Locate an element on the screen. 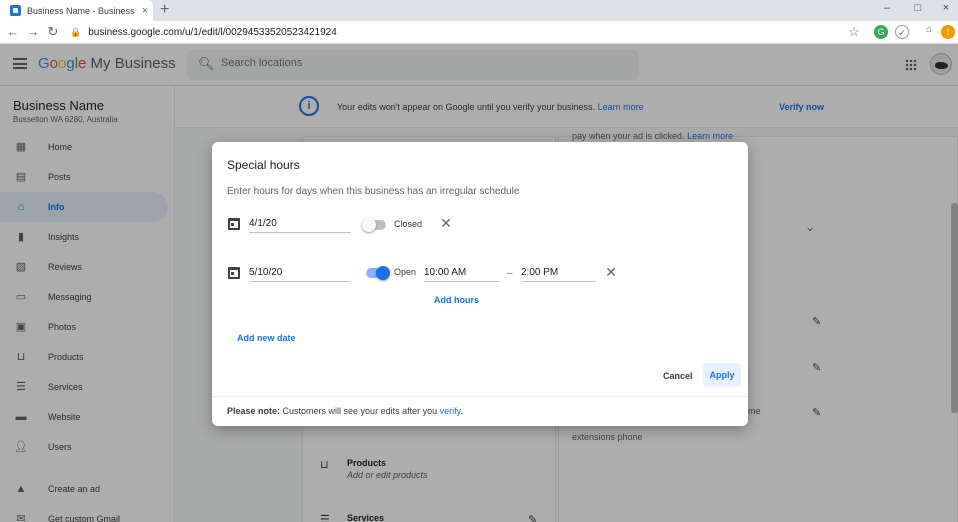  open-label: Open is located at coordinates (405, 272).